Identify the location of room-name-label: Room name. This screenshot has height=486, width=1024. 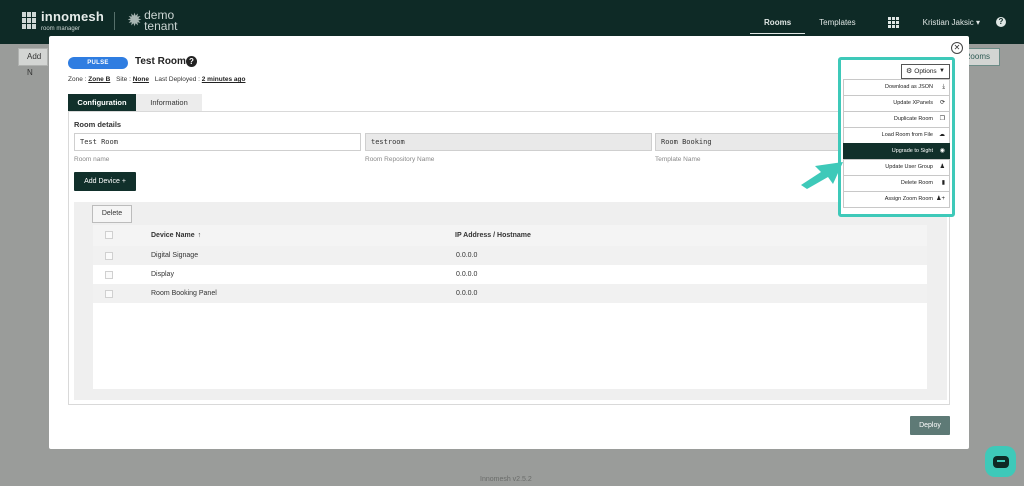
(92, 159).